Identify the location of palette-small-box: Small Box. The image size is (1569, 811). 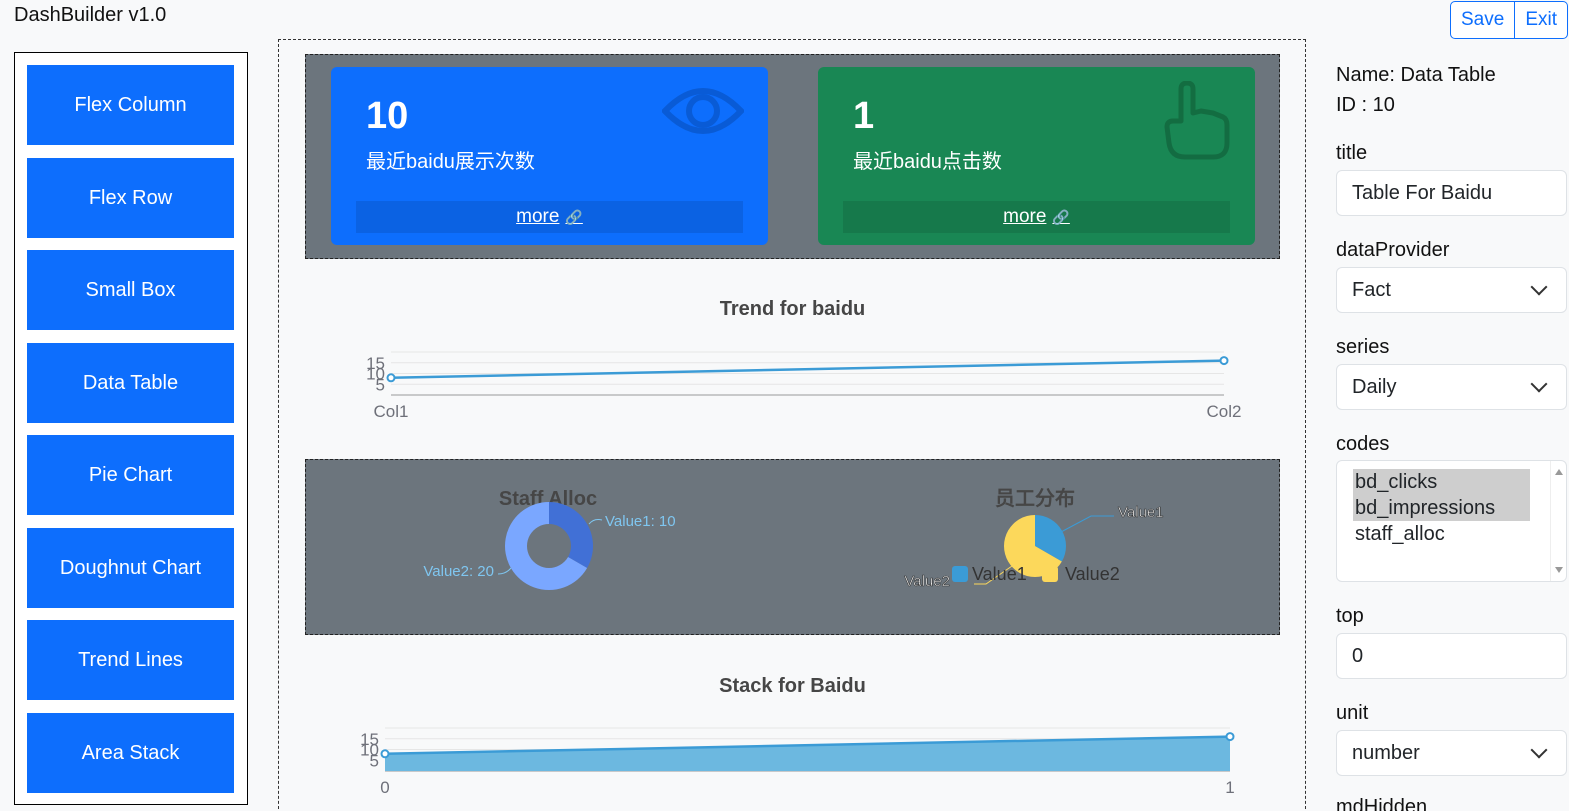
(130, 290).